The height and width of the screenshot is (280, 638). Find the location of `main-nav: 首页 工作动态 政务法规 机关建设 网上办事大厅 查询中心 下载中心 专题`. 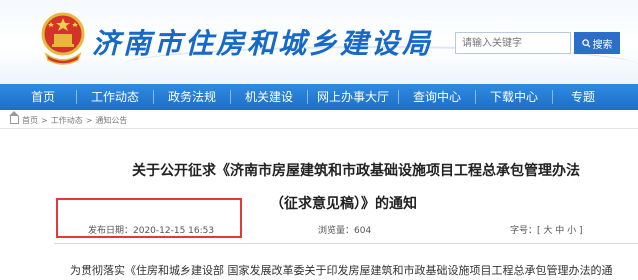

main-nav: 首页 工作动态 政务法规 机关建设 网上办事大厅 查询中心 下载中心 专题 is located at coordinates (319, 97).